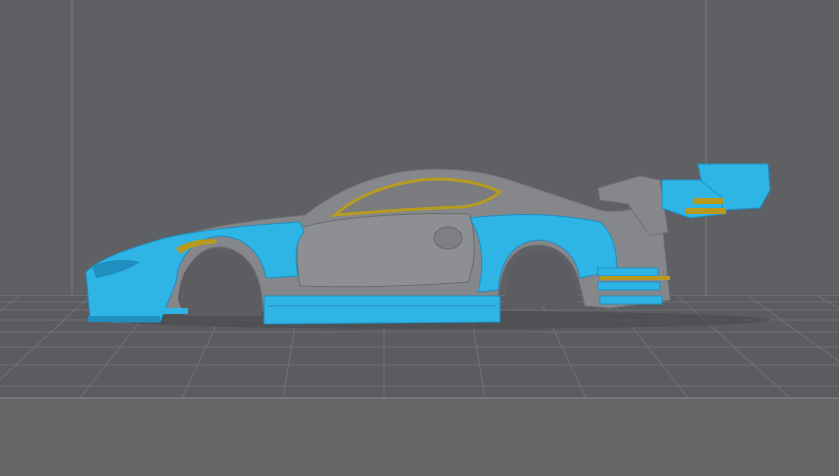  What do you see at coordinates (630, 286) in the screenshot?
I see `rear-diffuser` at bounding box center [630, 286].